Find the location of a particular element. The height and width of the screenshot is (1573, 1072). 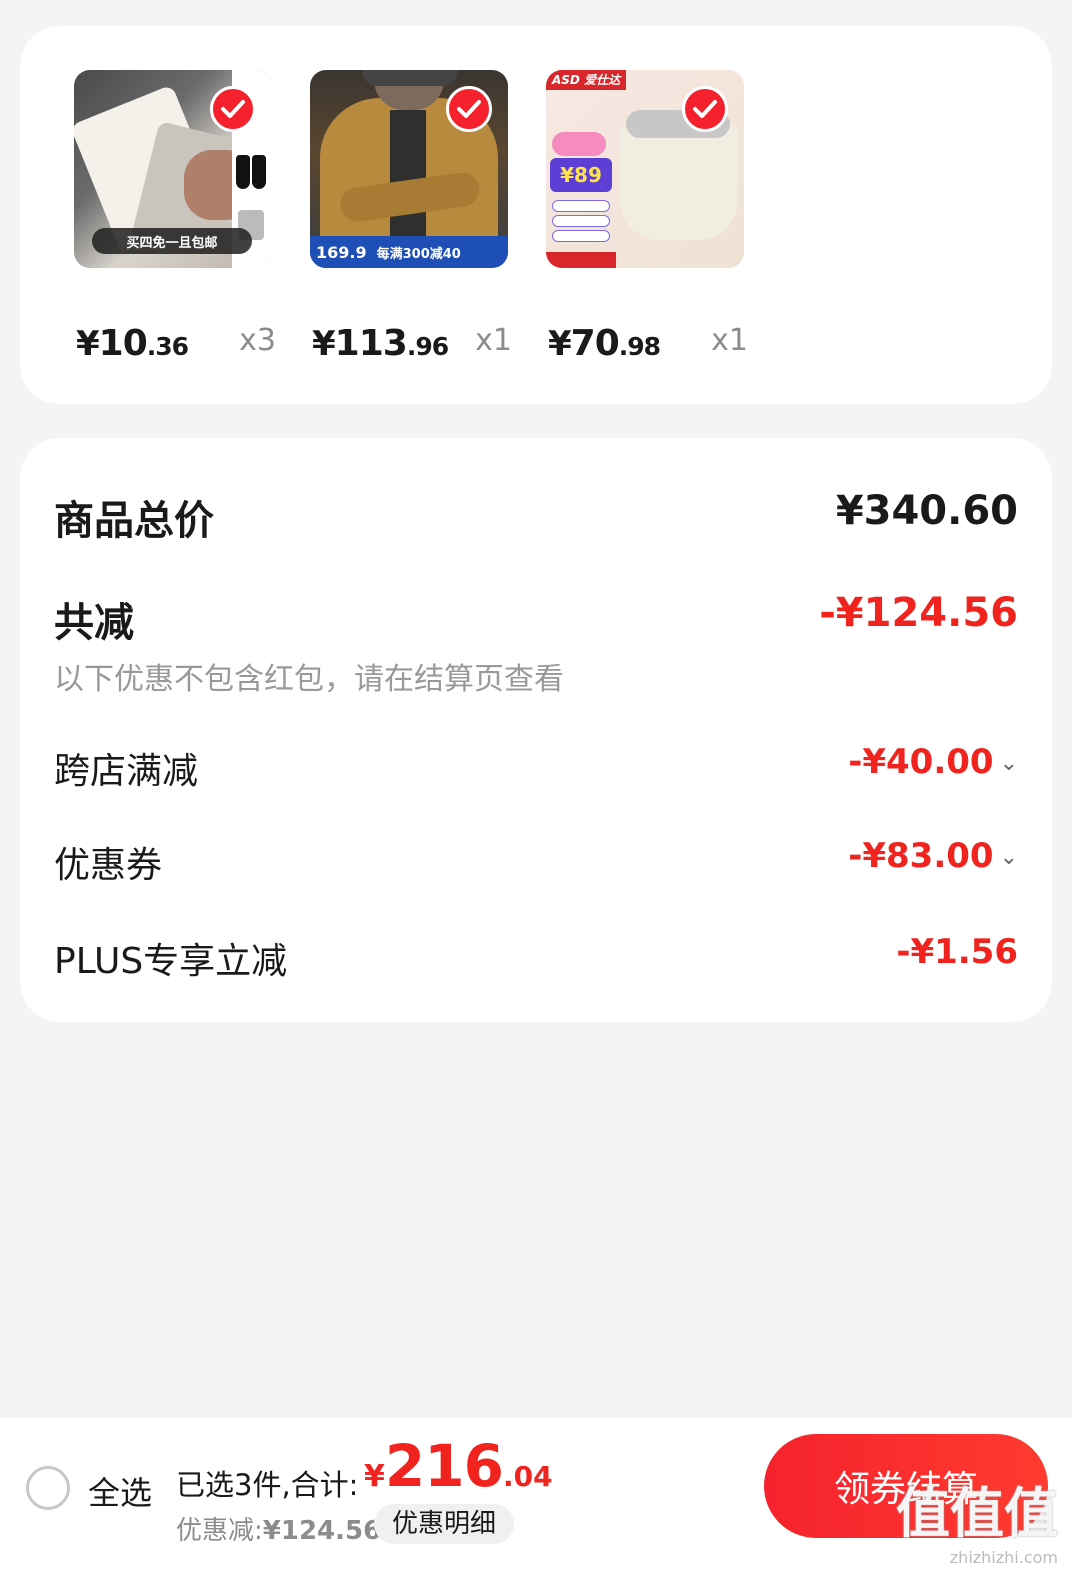

promo-price-tag: ¥89 is located at coordinates (581, 175).